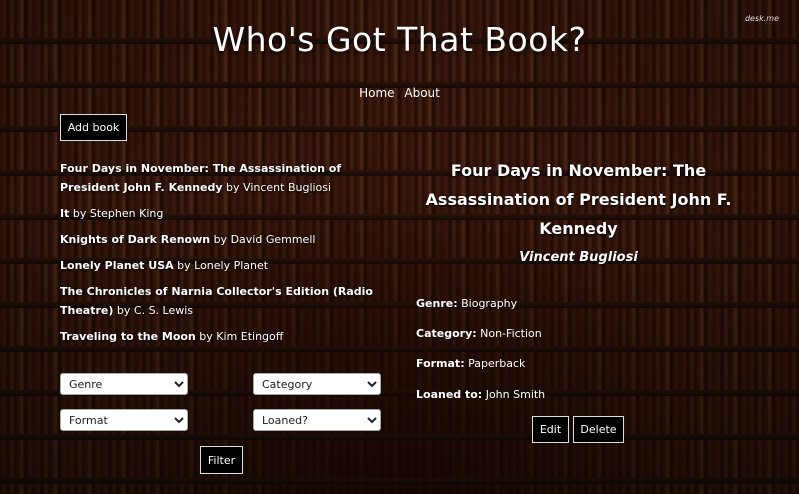  Describe the element at coordinates (440, 363) in the screenshot. I see `format-label: Format:` at that location.